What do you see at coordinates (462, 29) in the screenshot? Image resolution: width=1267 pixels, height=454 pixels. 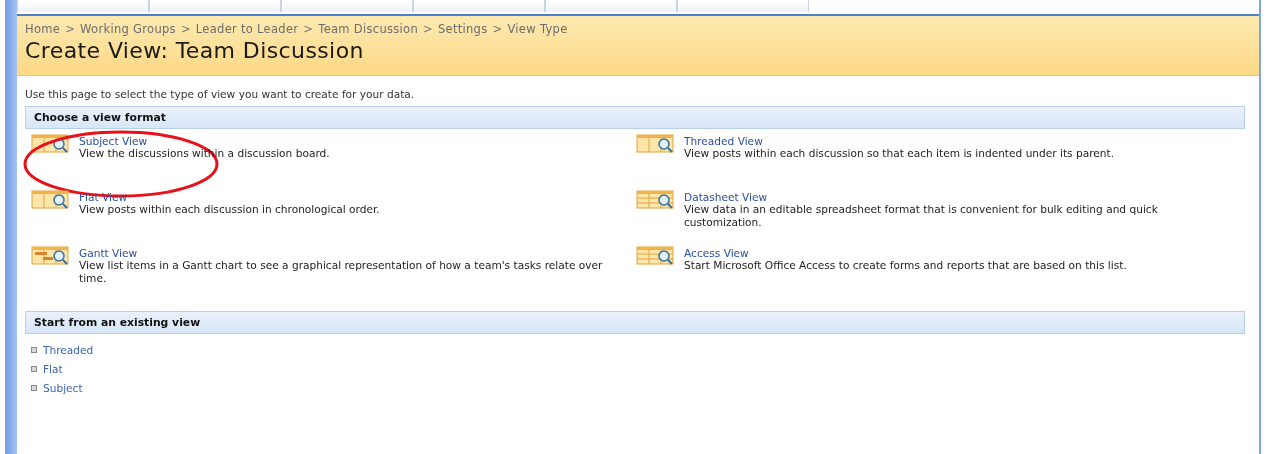 I see `breadcrumb-link: Settings` at bounding box center [462, 29].